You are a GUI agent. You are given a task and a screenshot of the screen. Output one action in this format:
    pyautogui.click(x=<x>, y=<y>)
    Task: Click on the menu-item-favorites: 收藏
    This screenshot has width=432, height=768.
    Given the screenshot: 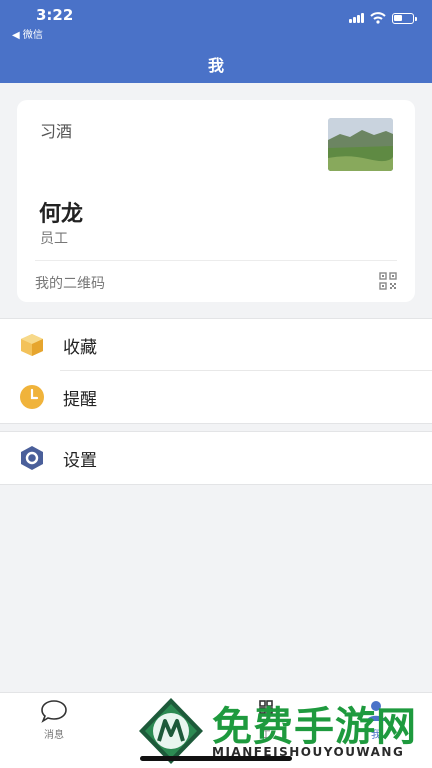 What is the action you would take?
    pyautogui.click(x=216, y=345)
    